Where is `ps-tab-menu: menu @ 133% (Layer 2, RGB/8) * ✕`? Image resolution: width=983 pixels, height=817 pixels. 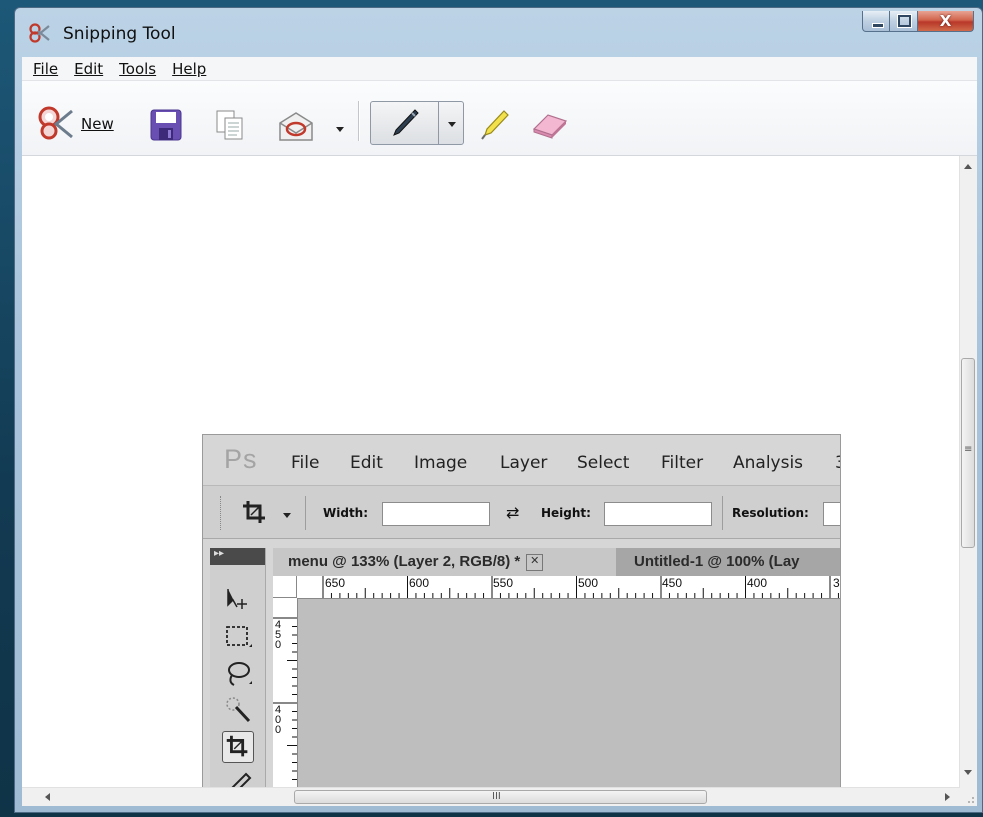 ps-tab-menu: menu @ 133% (Layer 2, RGB/8) * ✕ is located at coordinates (444, 562).